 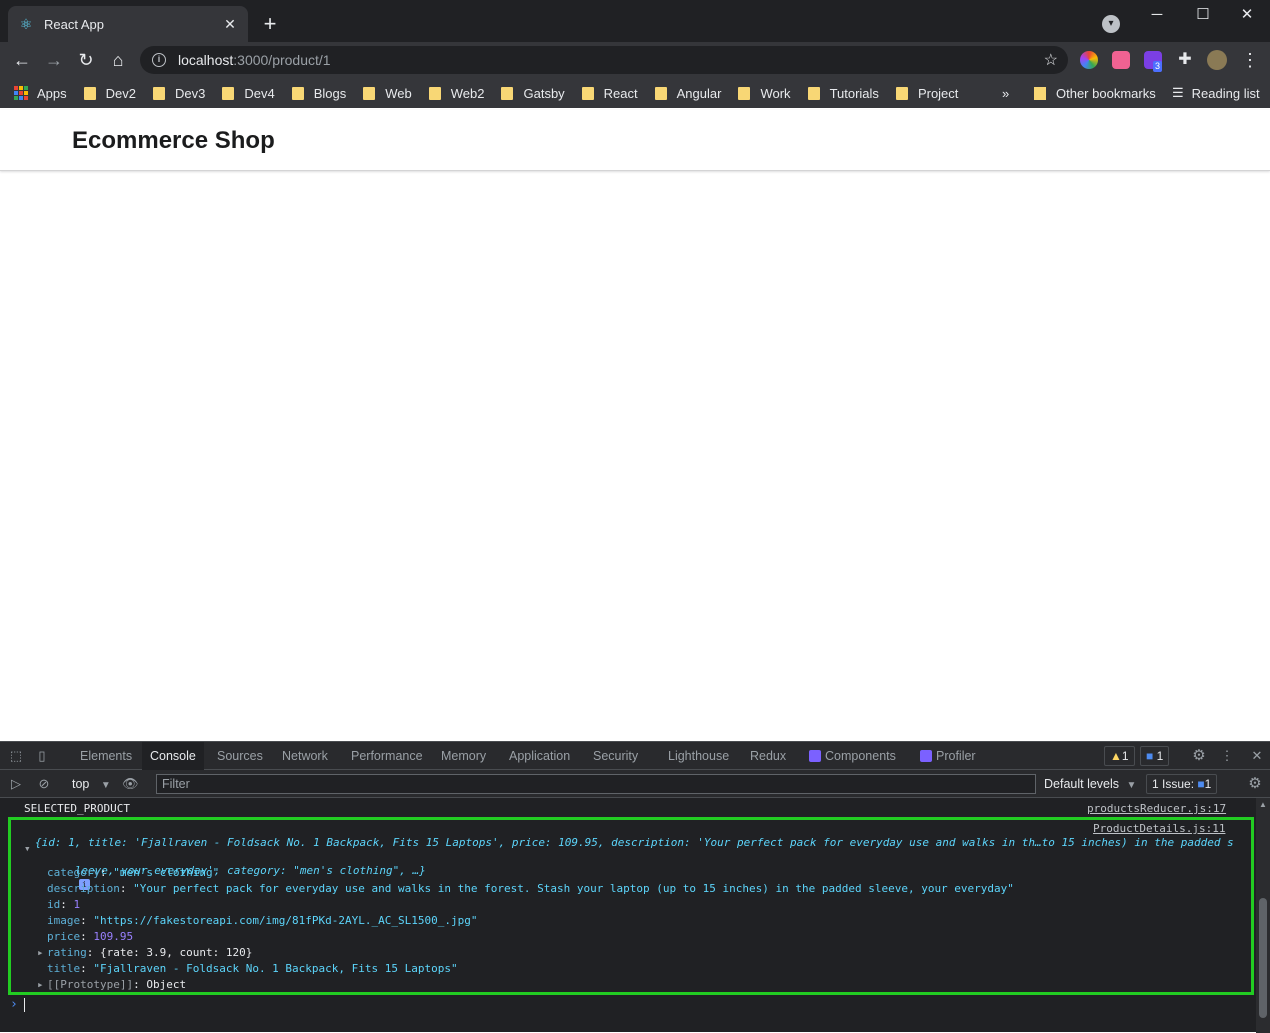 I want to click on console-settings-gear-icon: ⚙, so click(x=1255, y=784).